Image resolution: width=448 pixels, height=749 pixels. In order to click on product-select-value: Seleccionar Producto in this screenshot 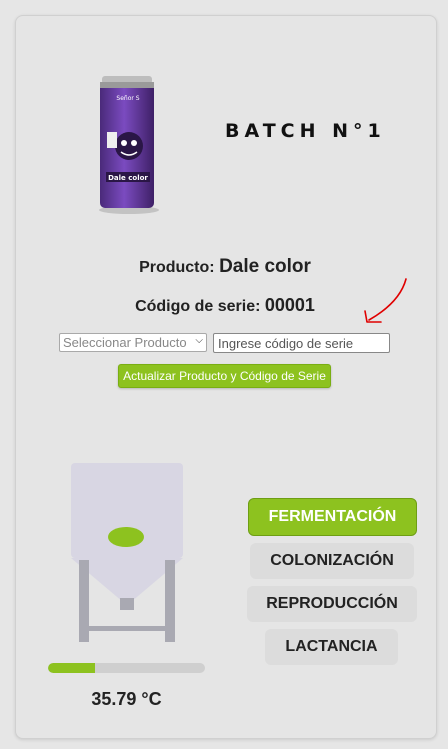, I will do `click(125, 342)`.